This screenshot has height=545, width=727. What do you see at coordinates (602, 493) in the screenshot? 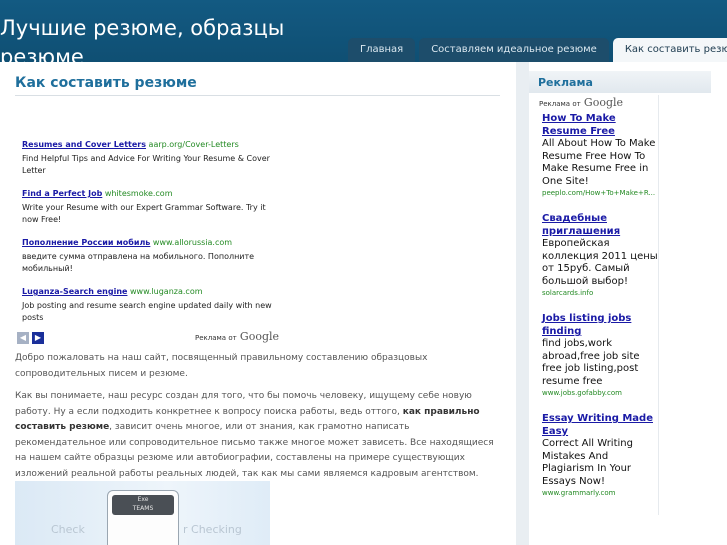
I see `sidebar-ad-url: www.grammarly.com` at bounding box center [602, 493].